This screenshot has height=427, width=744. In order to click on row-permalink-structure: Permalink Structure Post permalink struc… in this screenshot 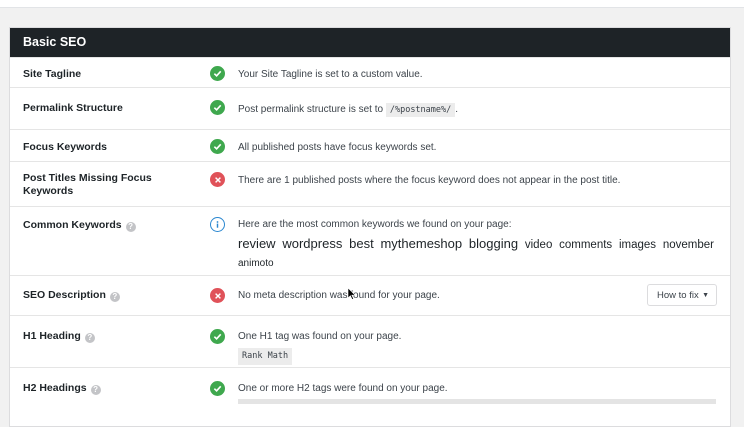, I will do `click(370, 108)`.